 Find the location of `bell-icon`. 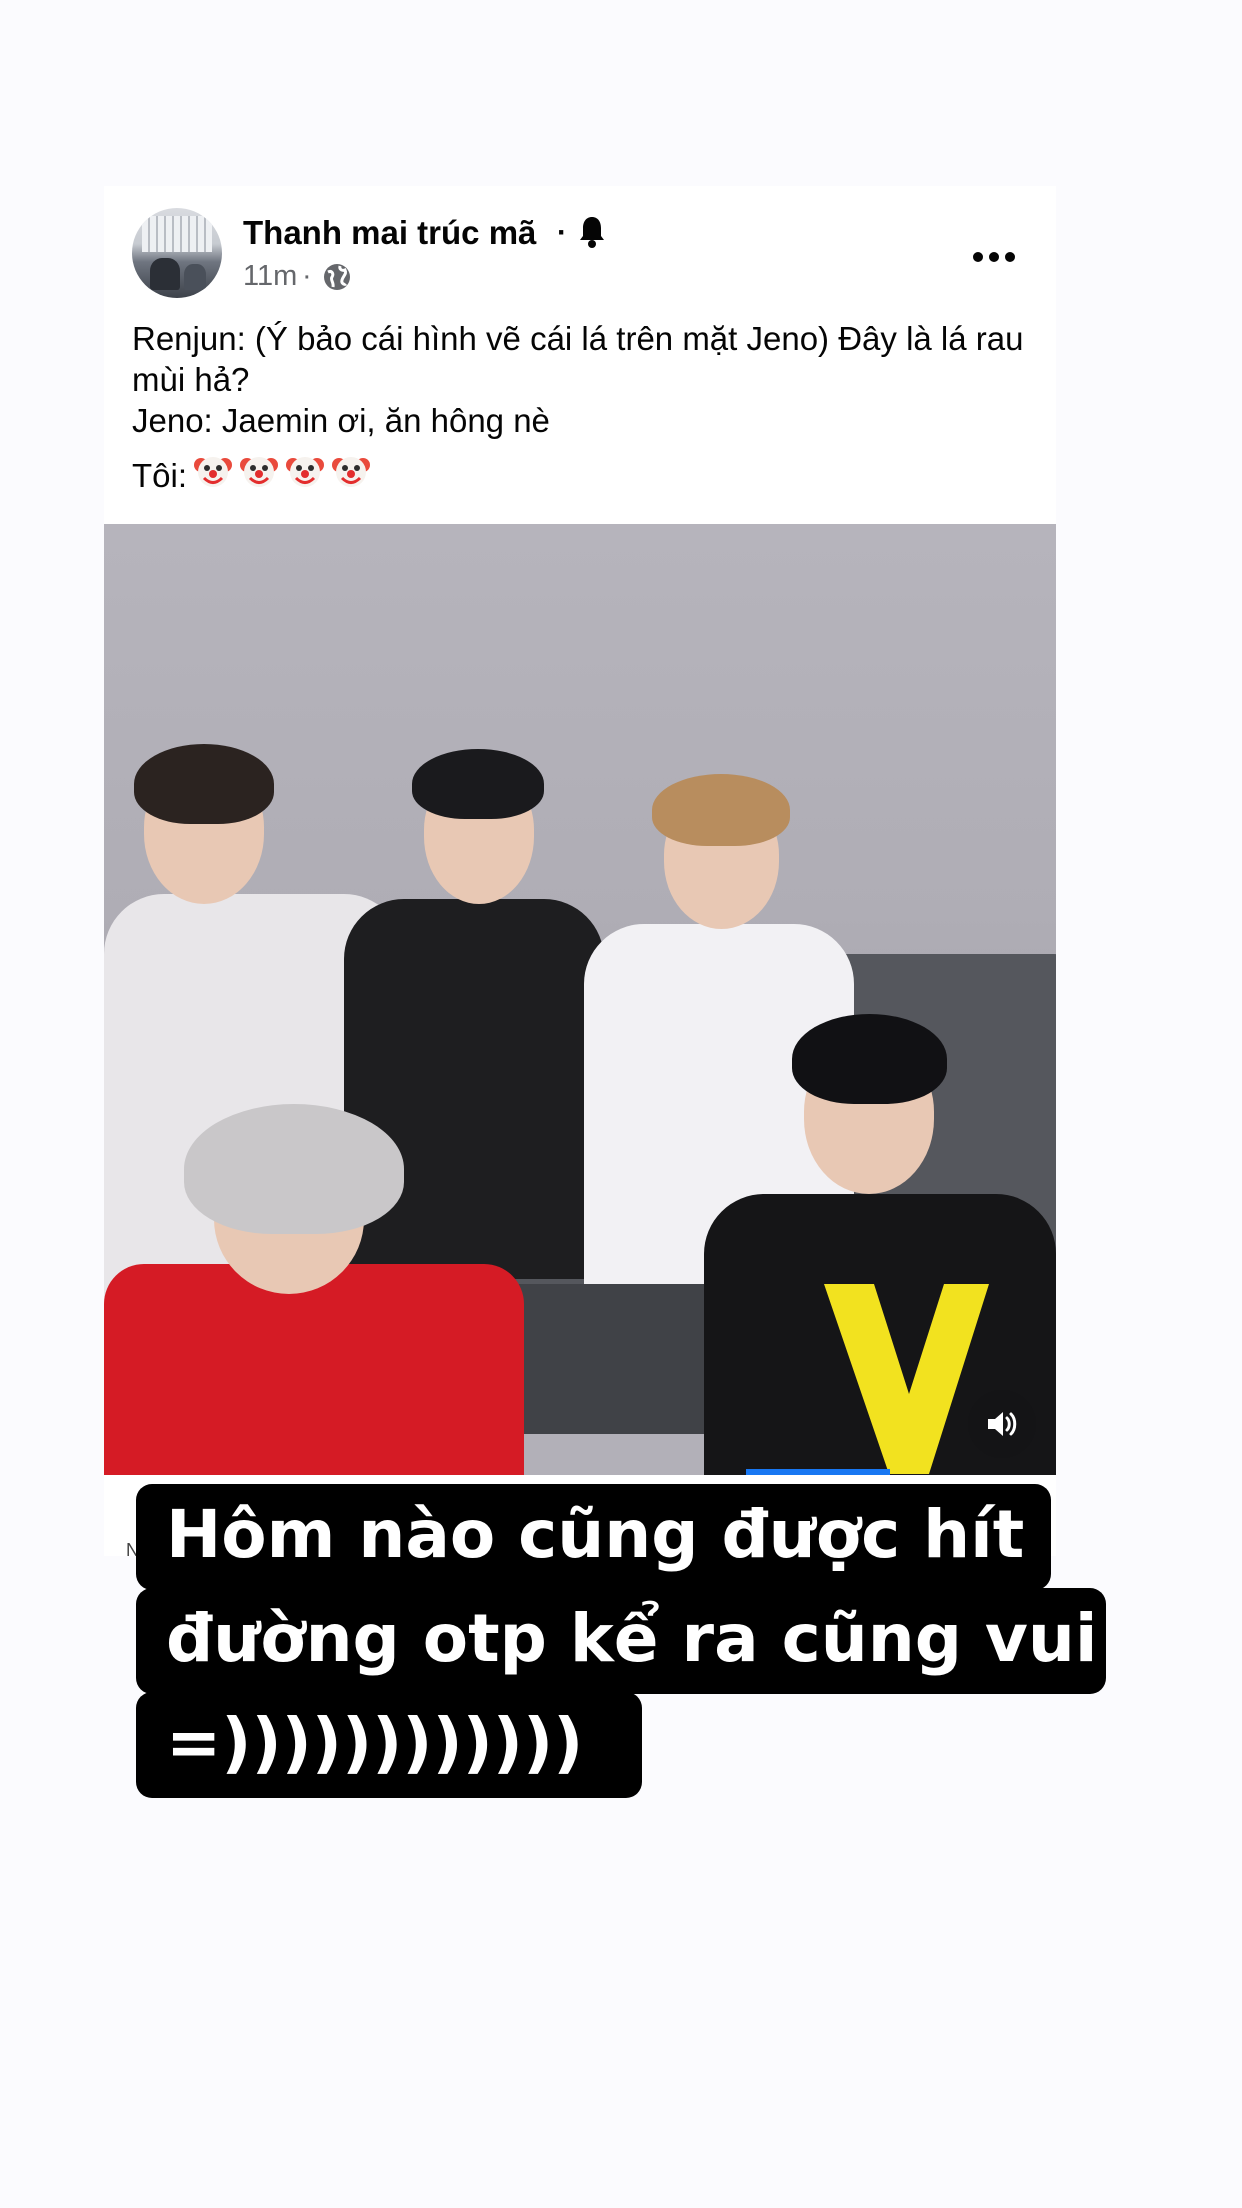

bell-icon is located at coordinates (592, 232).